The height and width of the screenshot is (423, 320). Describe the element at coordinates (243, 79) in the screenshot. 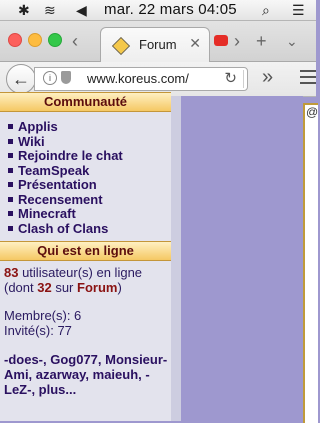

I see `url-divider` at that location.